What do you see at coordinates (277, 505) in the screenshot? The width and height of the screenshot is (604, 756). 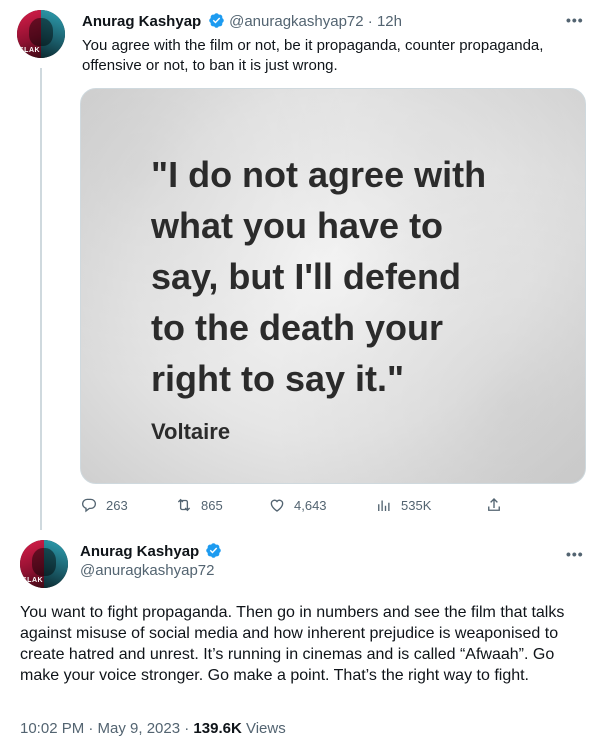 I see `heart-icon` at bounding box center [277, 505].